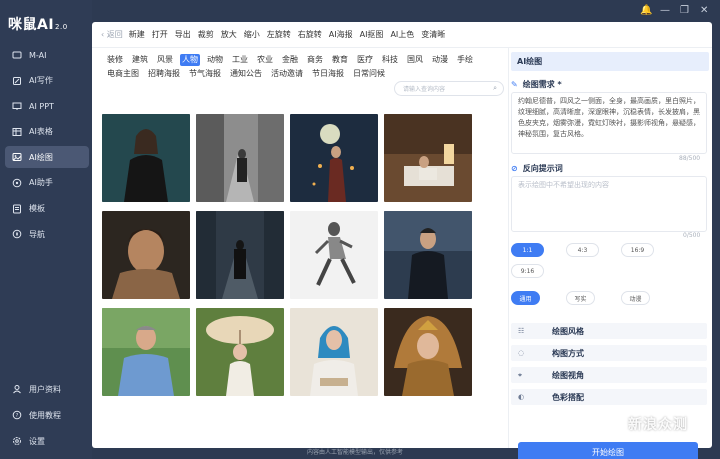  I want to click on toolbar-new-button: 新建, so click(137, 34).